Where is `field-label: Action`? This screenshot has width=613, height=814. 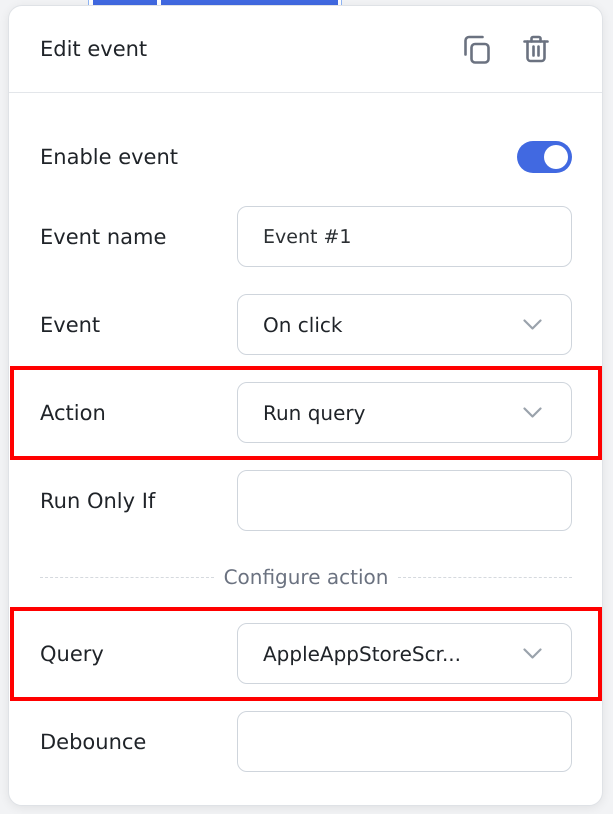 field-label: Action is located at coordinates (73, 412).